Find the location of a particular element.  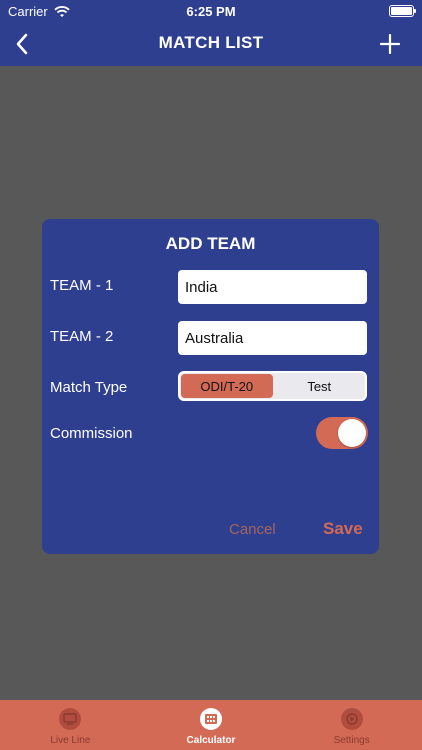

team1-field: India is located at coordinates (272, 287).